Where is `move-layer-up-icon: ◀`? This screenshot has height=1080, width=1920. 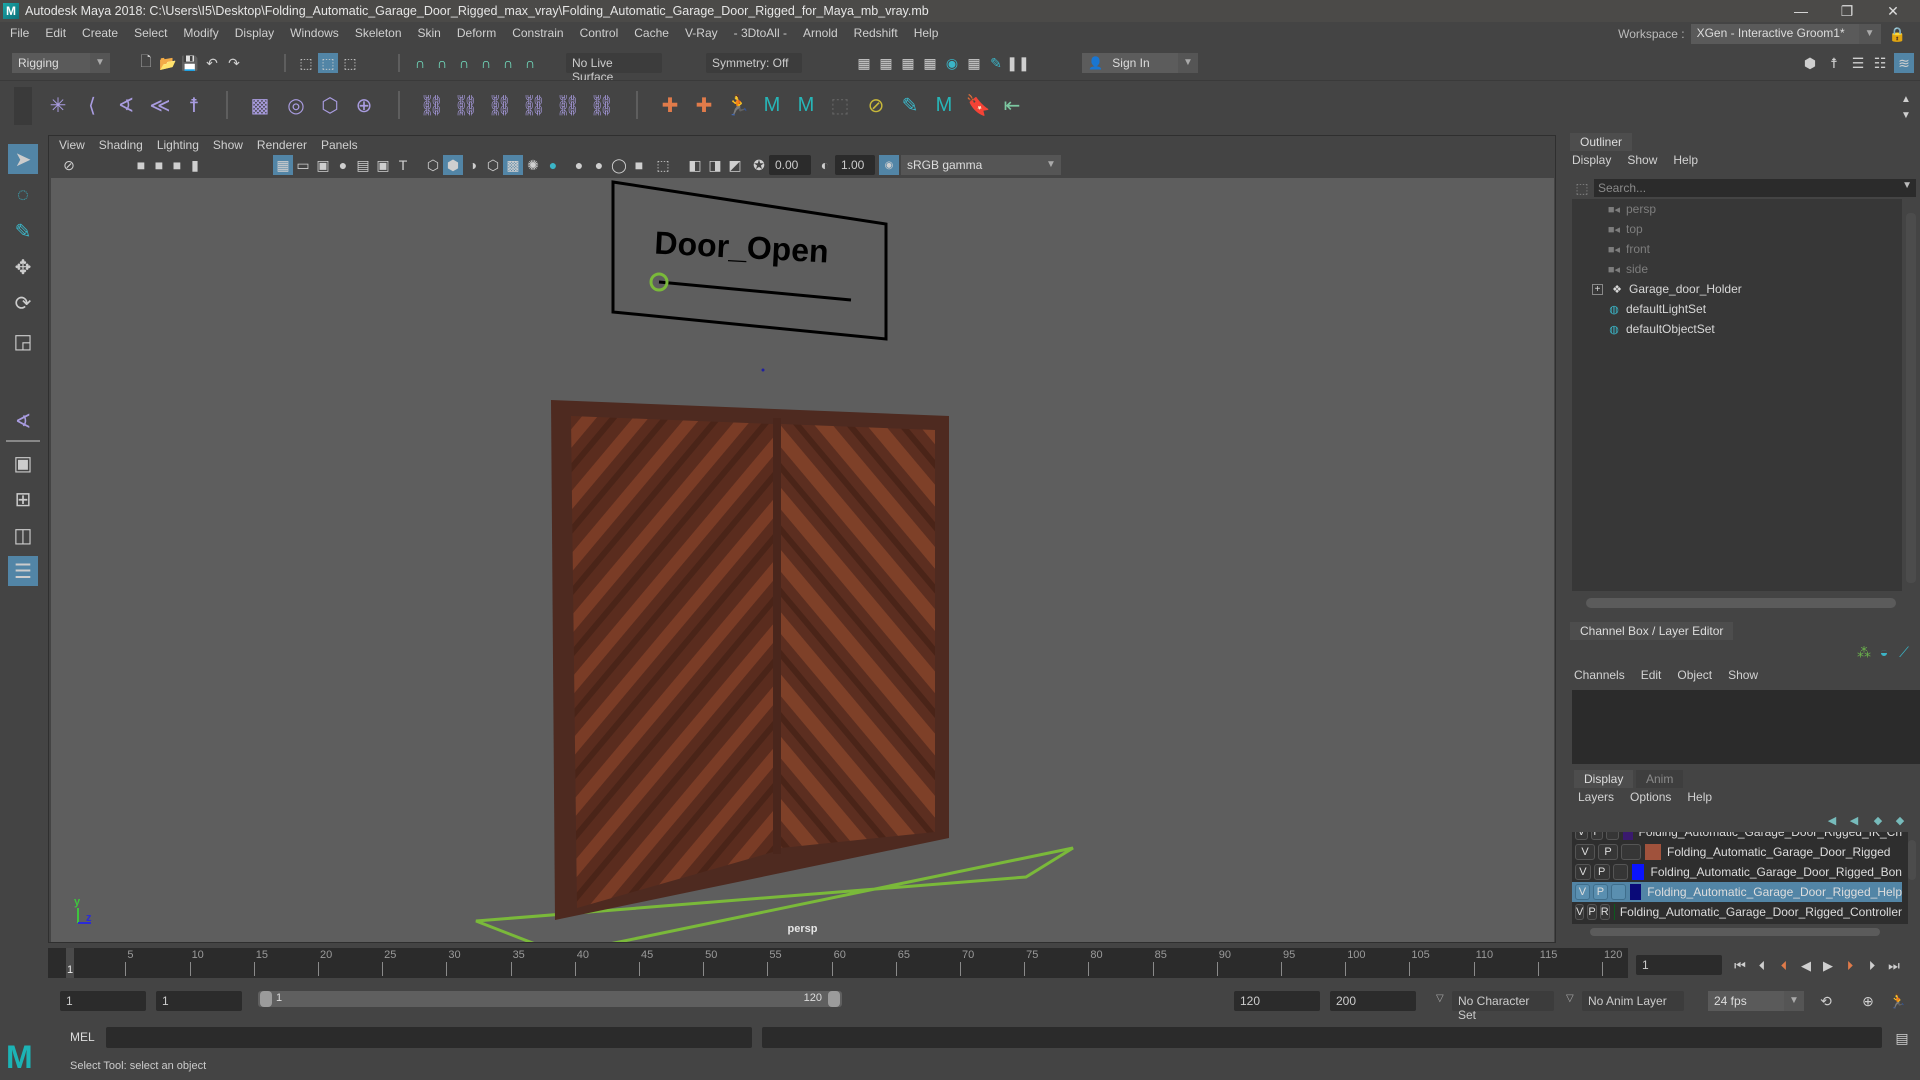 move-layer-up-icon: ◀ is located at coordinates (1832, 820).